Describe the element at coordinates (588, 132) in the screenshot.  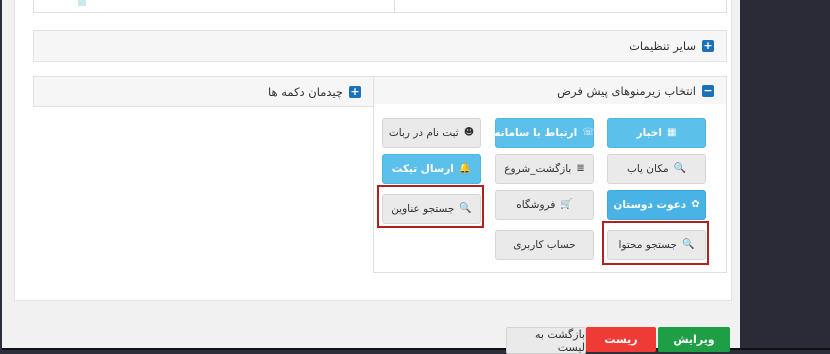
I see `phone-icon: ☏` at that location.